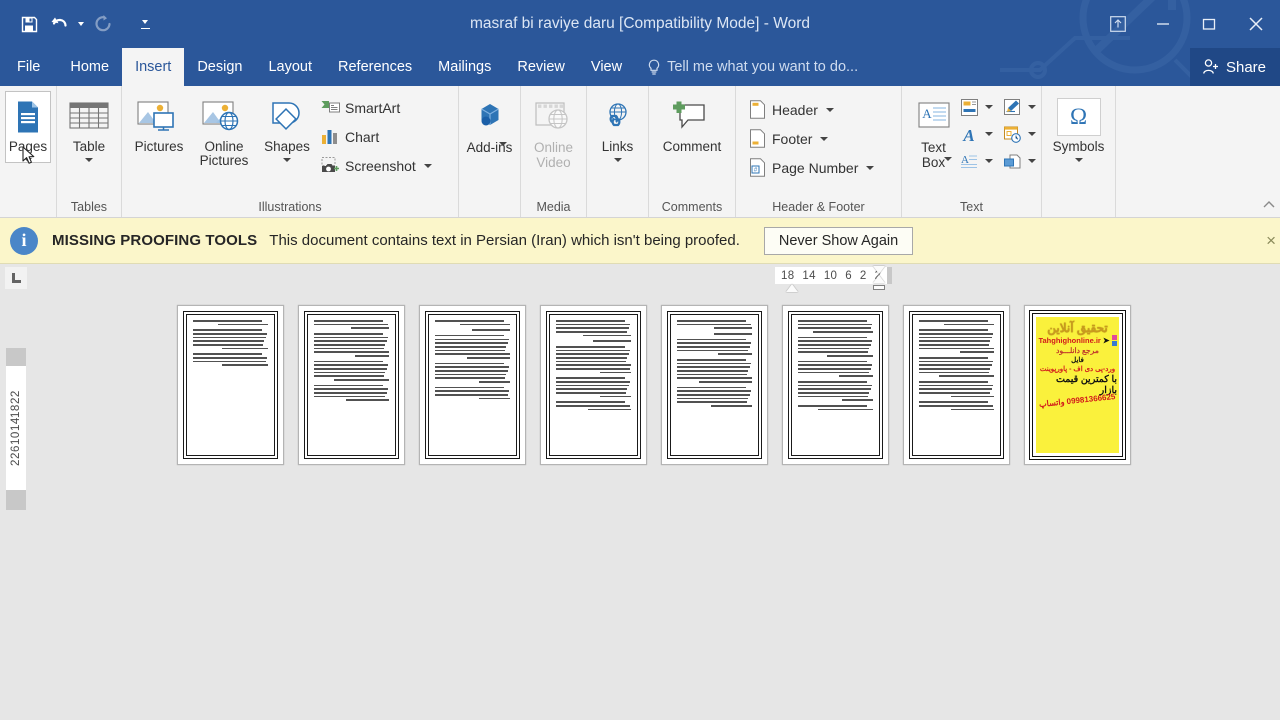 This screenshot has width=1280, height=720. What do you see at coordinates (145, 24) in the screenshot?
I see `customize-quick-access-toolbar-button` at bounding box center [145, 24].